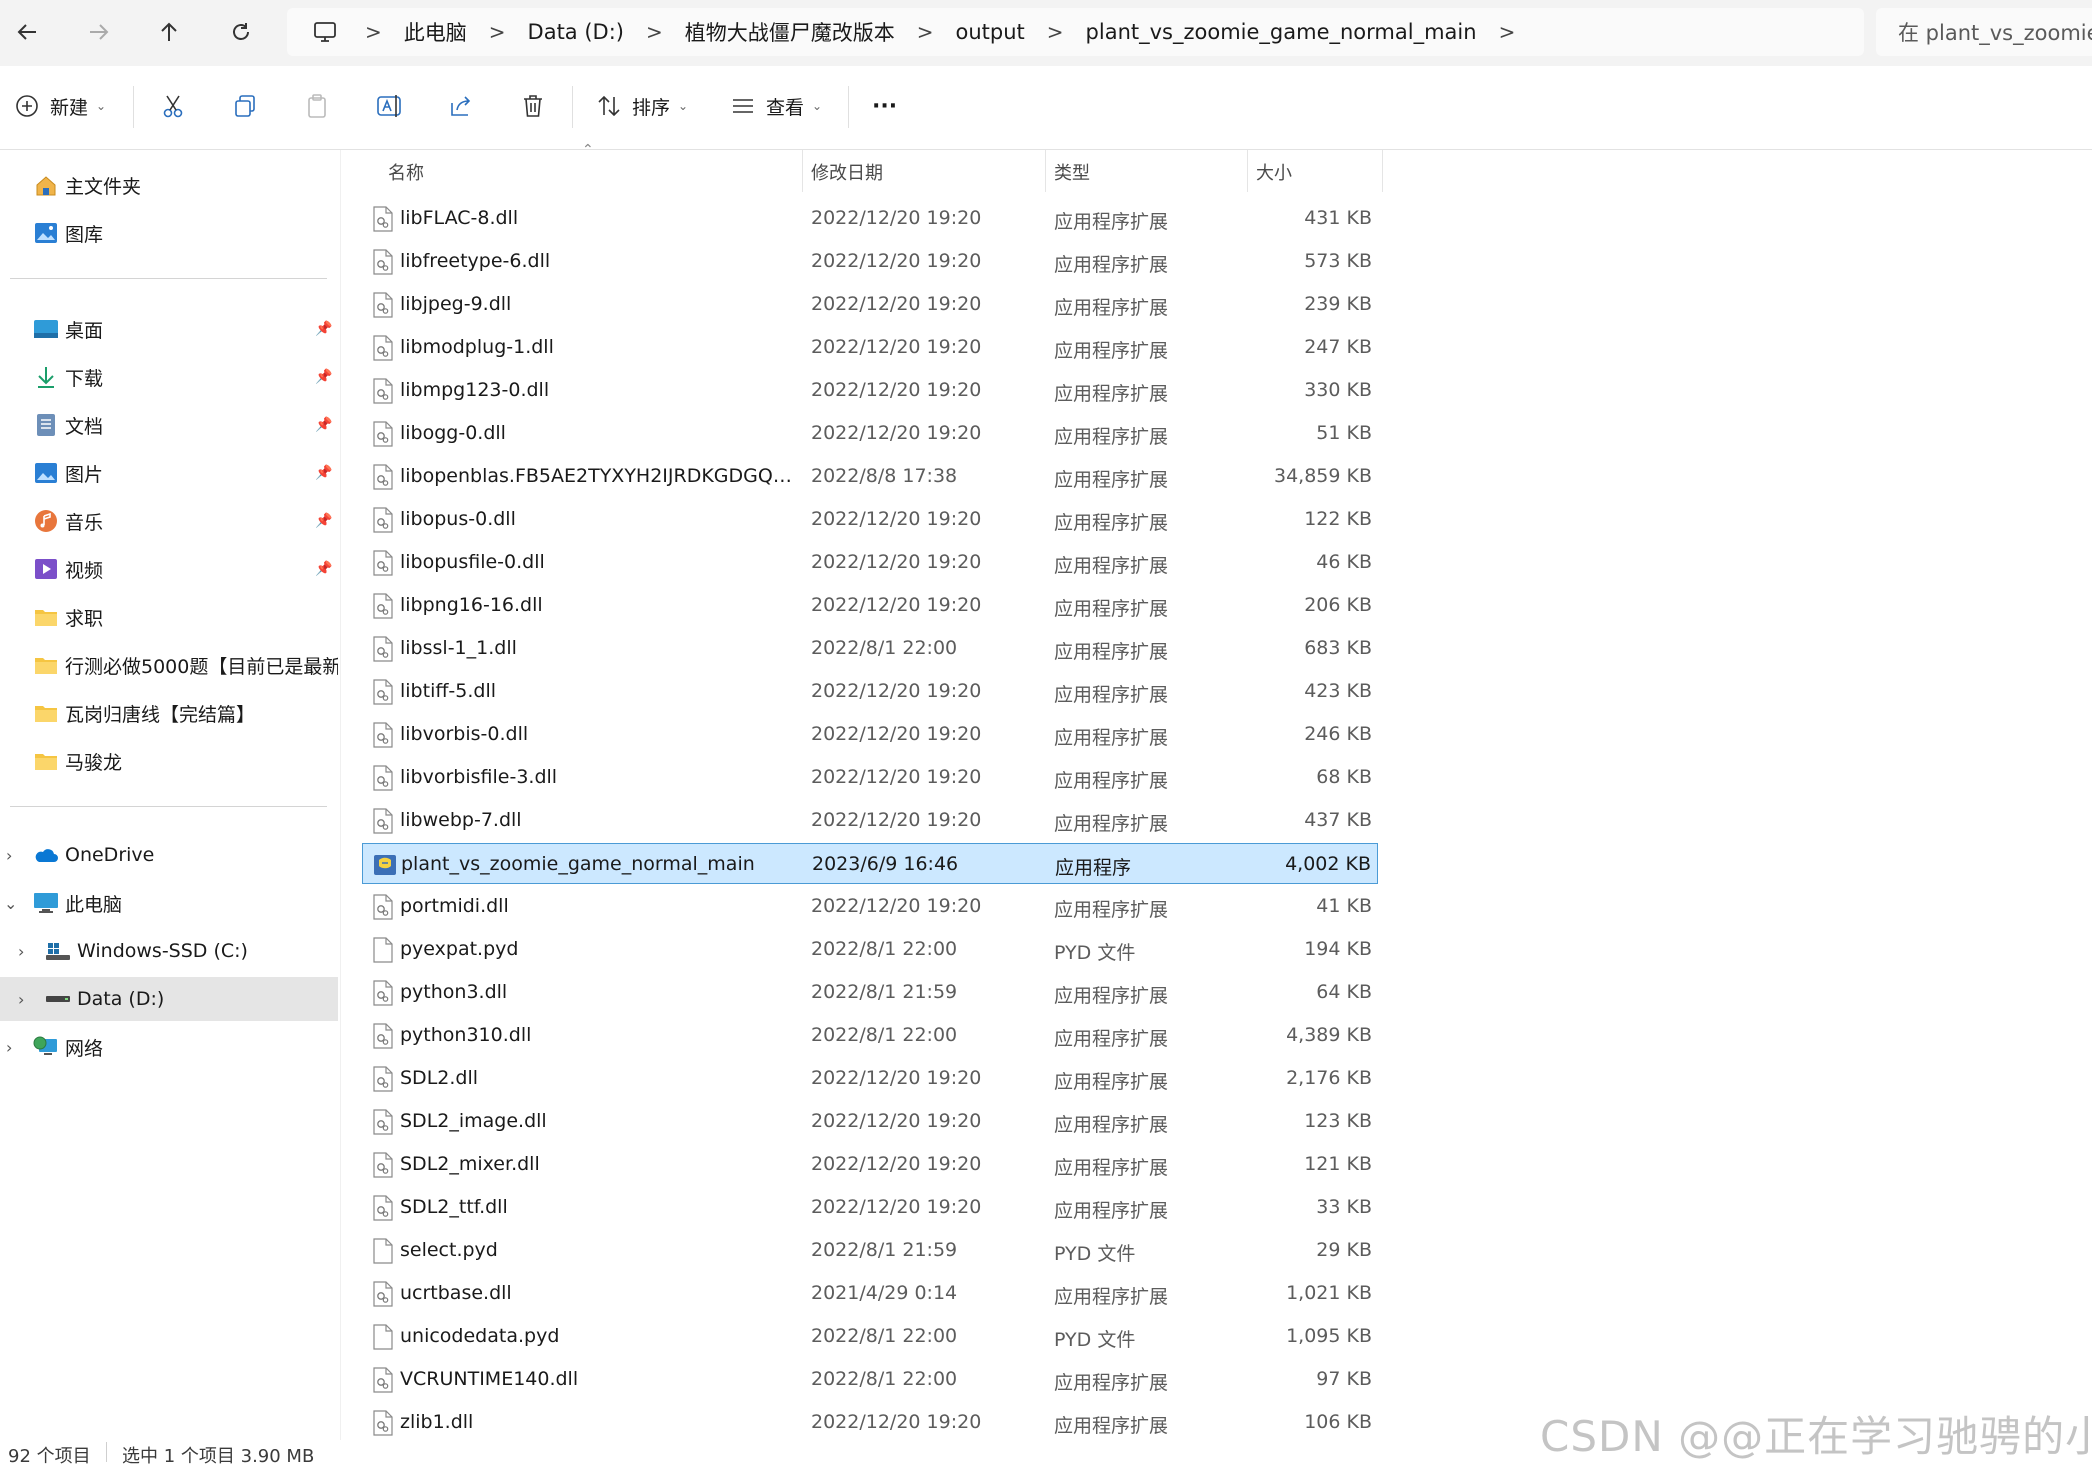 This screenshot has width=2092, height=1468. Describe the element at coordinates (776, 106) in the screenshot. I see `view-button: 查看 ⌄` at that location.